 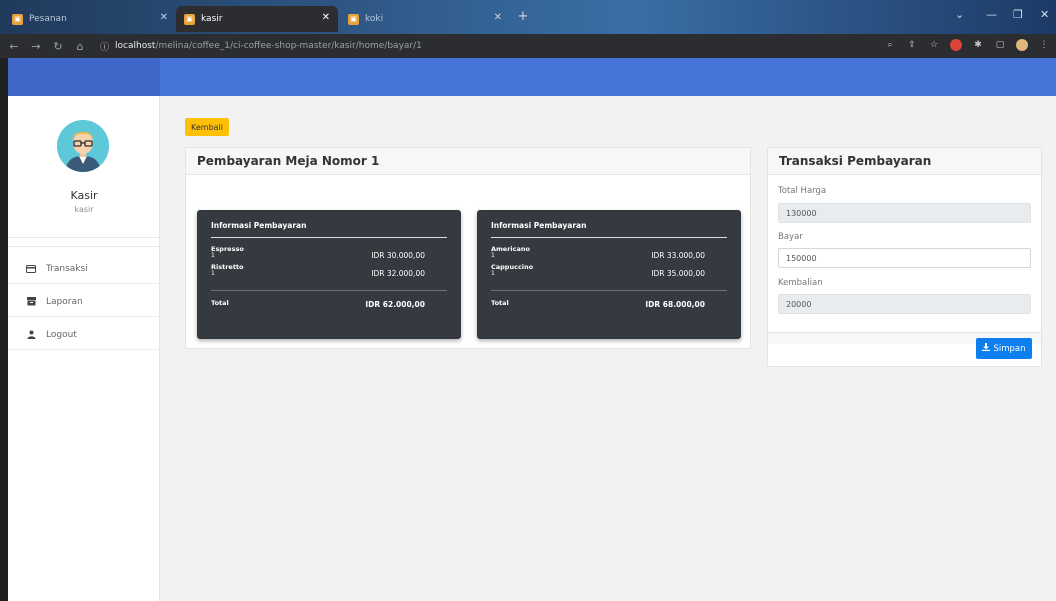 What do you see at coordinates (986, 348) in the screenshot?
I see `download-icon` at bounding box center [986, 348].